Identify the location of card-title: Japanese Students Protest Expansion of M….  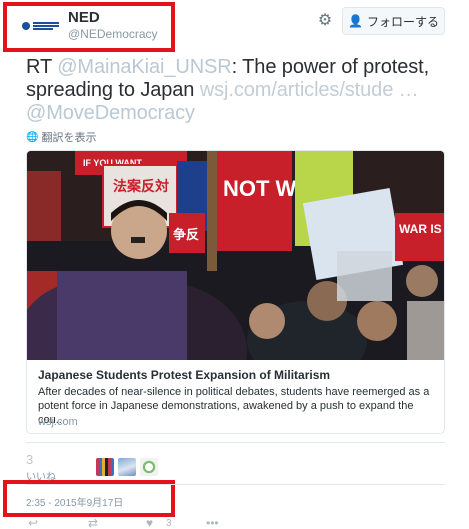
(184, 375).